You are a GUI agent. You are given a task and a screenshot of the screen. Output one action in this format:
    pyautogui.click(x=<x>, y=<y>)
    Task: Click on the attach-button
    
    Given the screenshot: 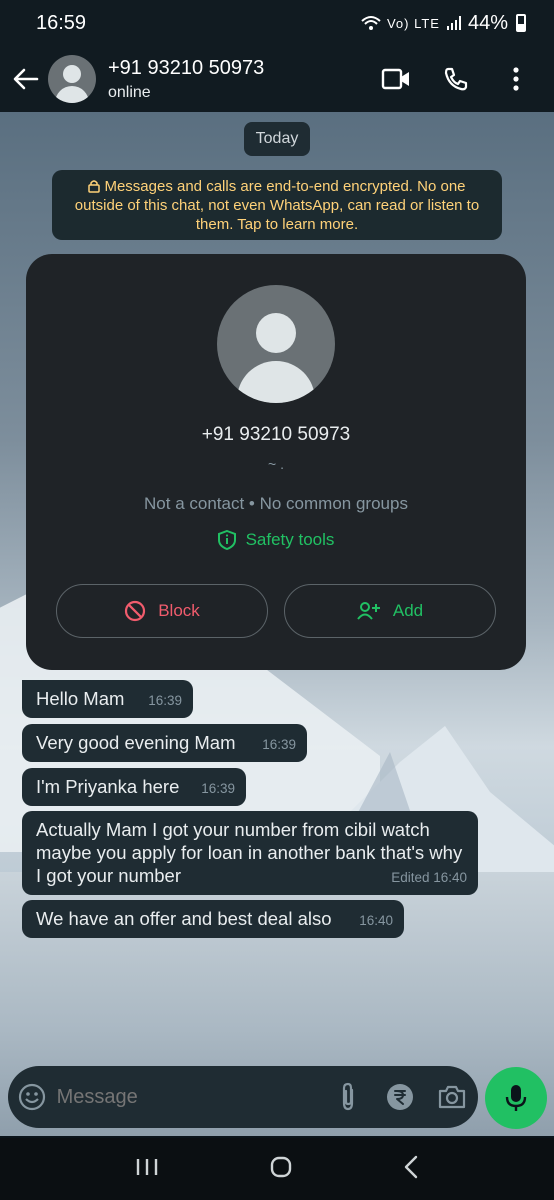 What is the action you would take?
    pyautogui.click(x=348, y=1097)
    